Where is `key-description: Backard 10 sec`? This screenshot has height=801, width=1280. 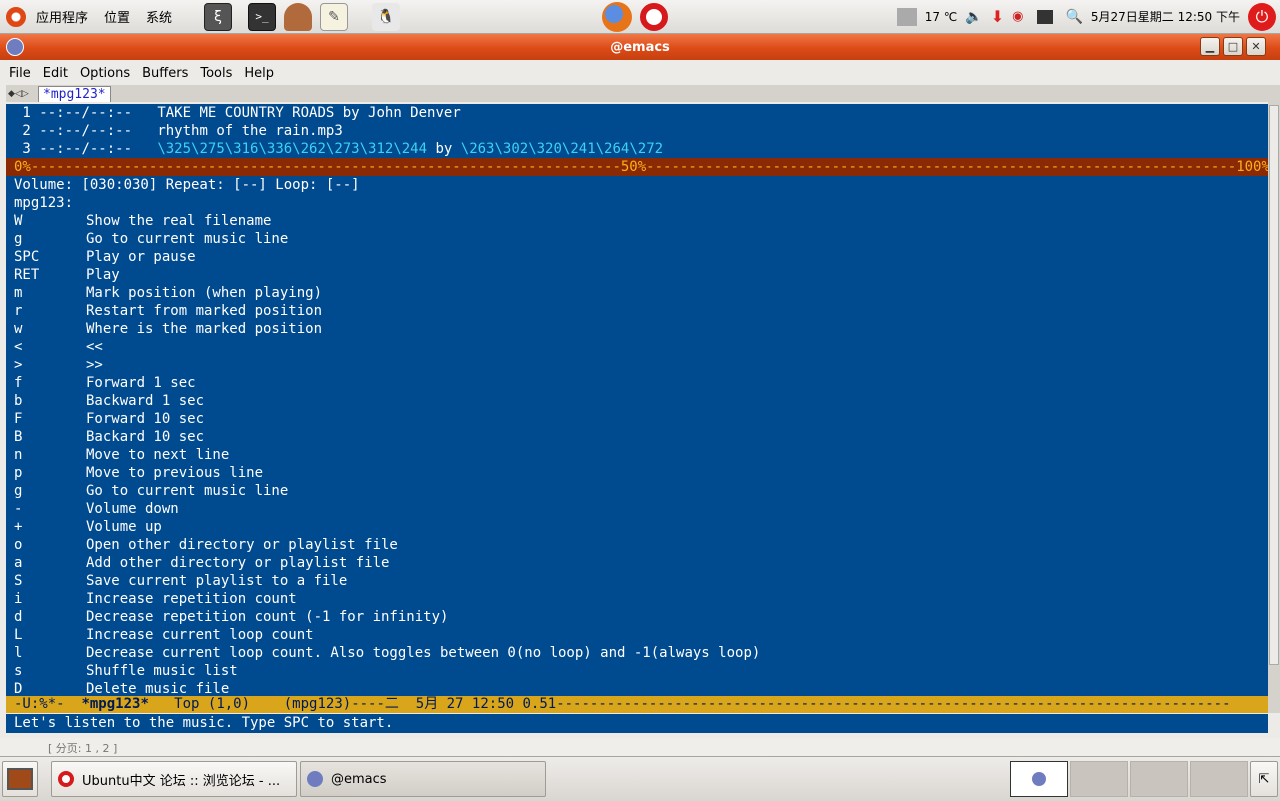 key-description: Backard 10 sec is located at coordinates (145, 437).